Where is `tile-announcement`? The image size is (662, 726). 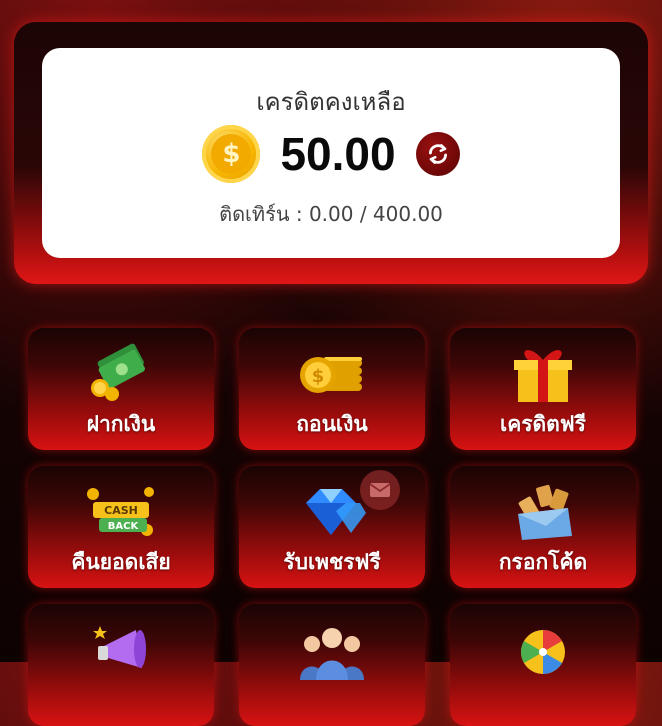
tile-announcement is located at coordinates (121, 665).